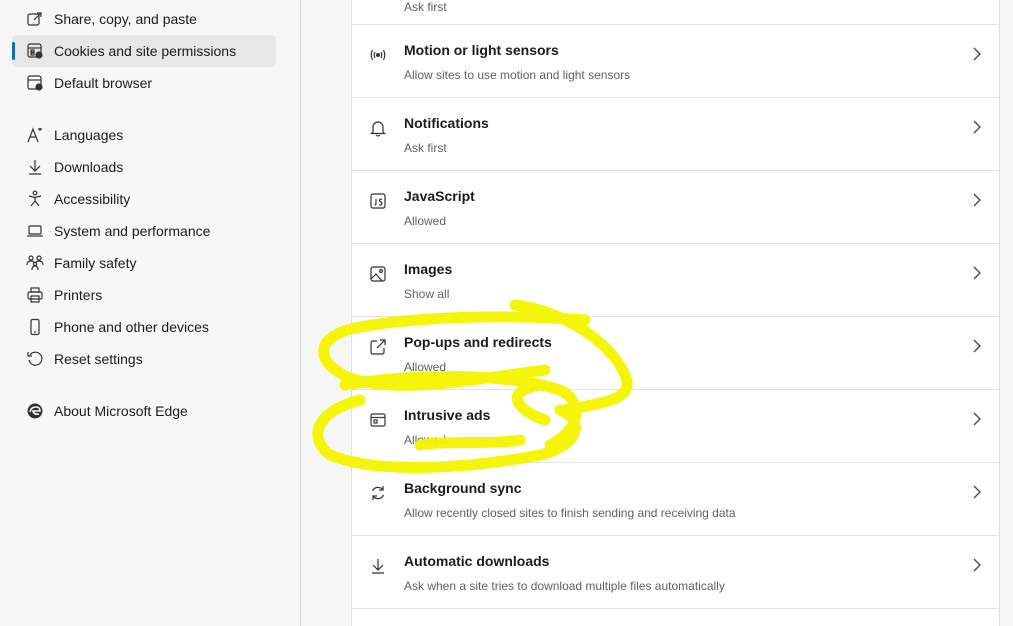 Image resolution: width=1013 pixels, height=626 pixels. Describe the element at coordinates (95, 263) in the screenshot. I see `sidebar-item-label: Family safety` at that location.